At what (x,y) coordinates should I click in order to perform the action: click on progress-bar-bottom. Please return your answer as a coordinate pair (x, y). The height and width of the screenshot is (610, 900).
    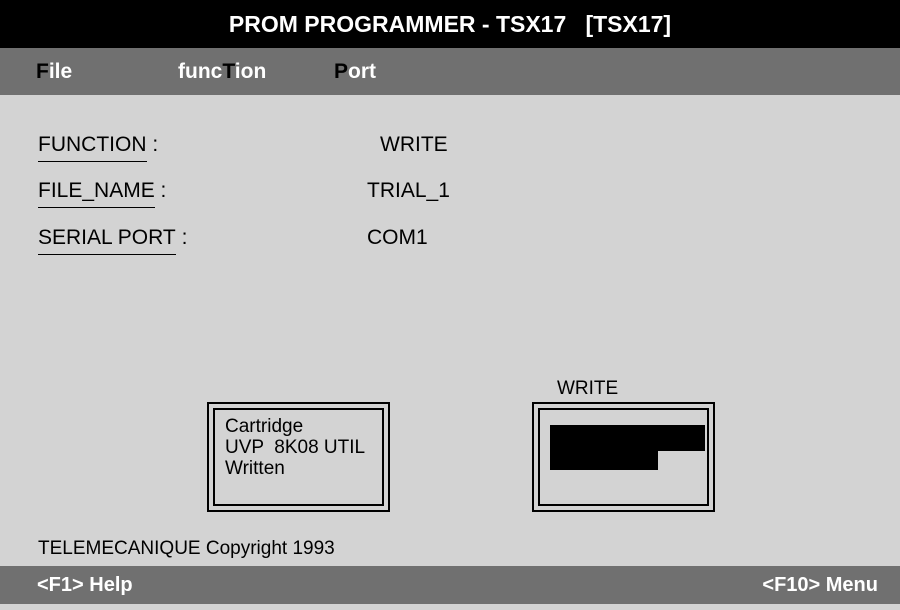
    Looking at the image, I should click on (604, 460).